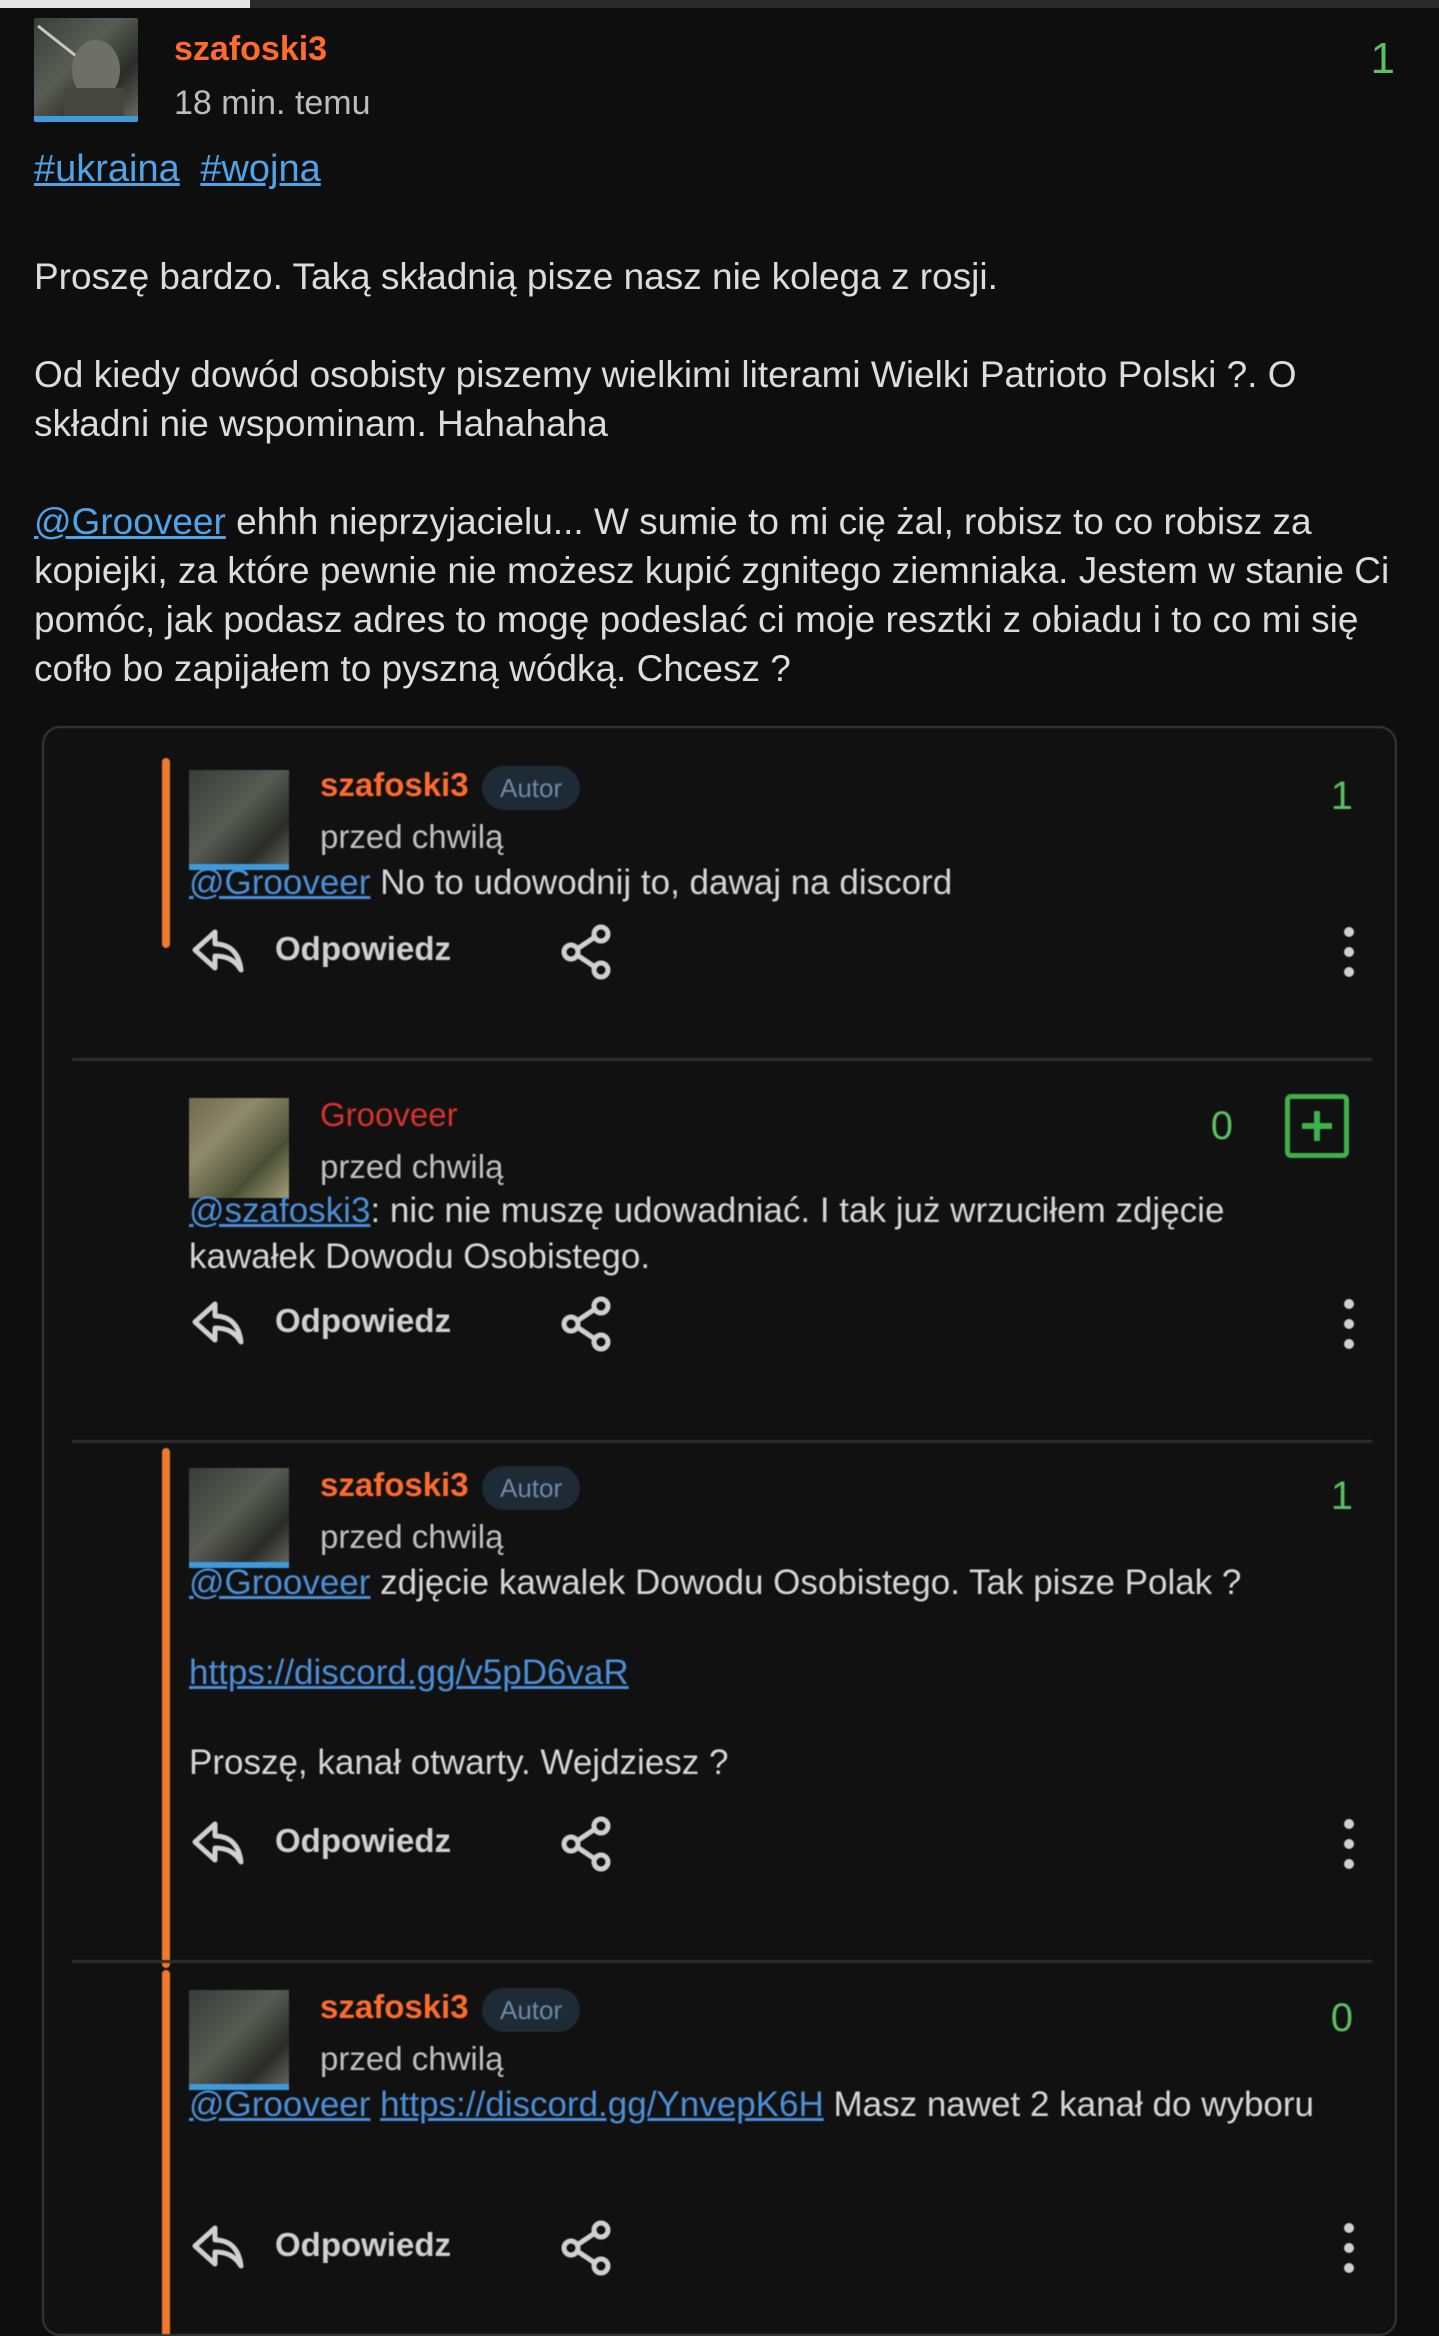 The height and width of the screenshot is (2336, 1439). Describe the element at coordinates (602, 2104) in the screenshot. I see `discord-link: https://discord.gg/YnvepK6H` at that location.